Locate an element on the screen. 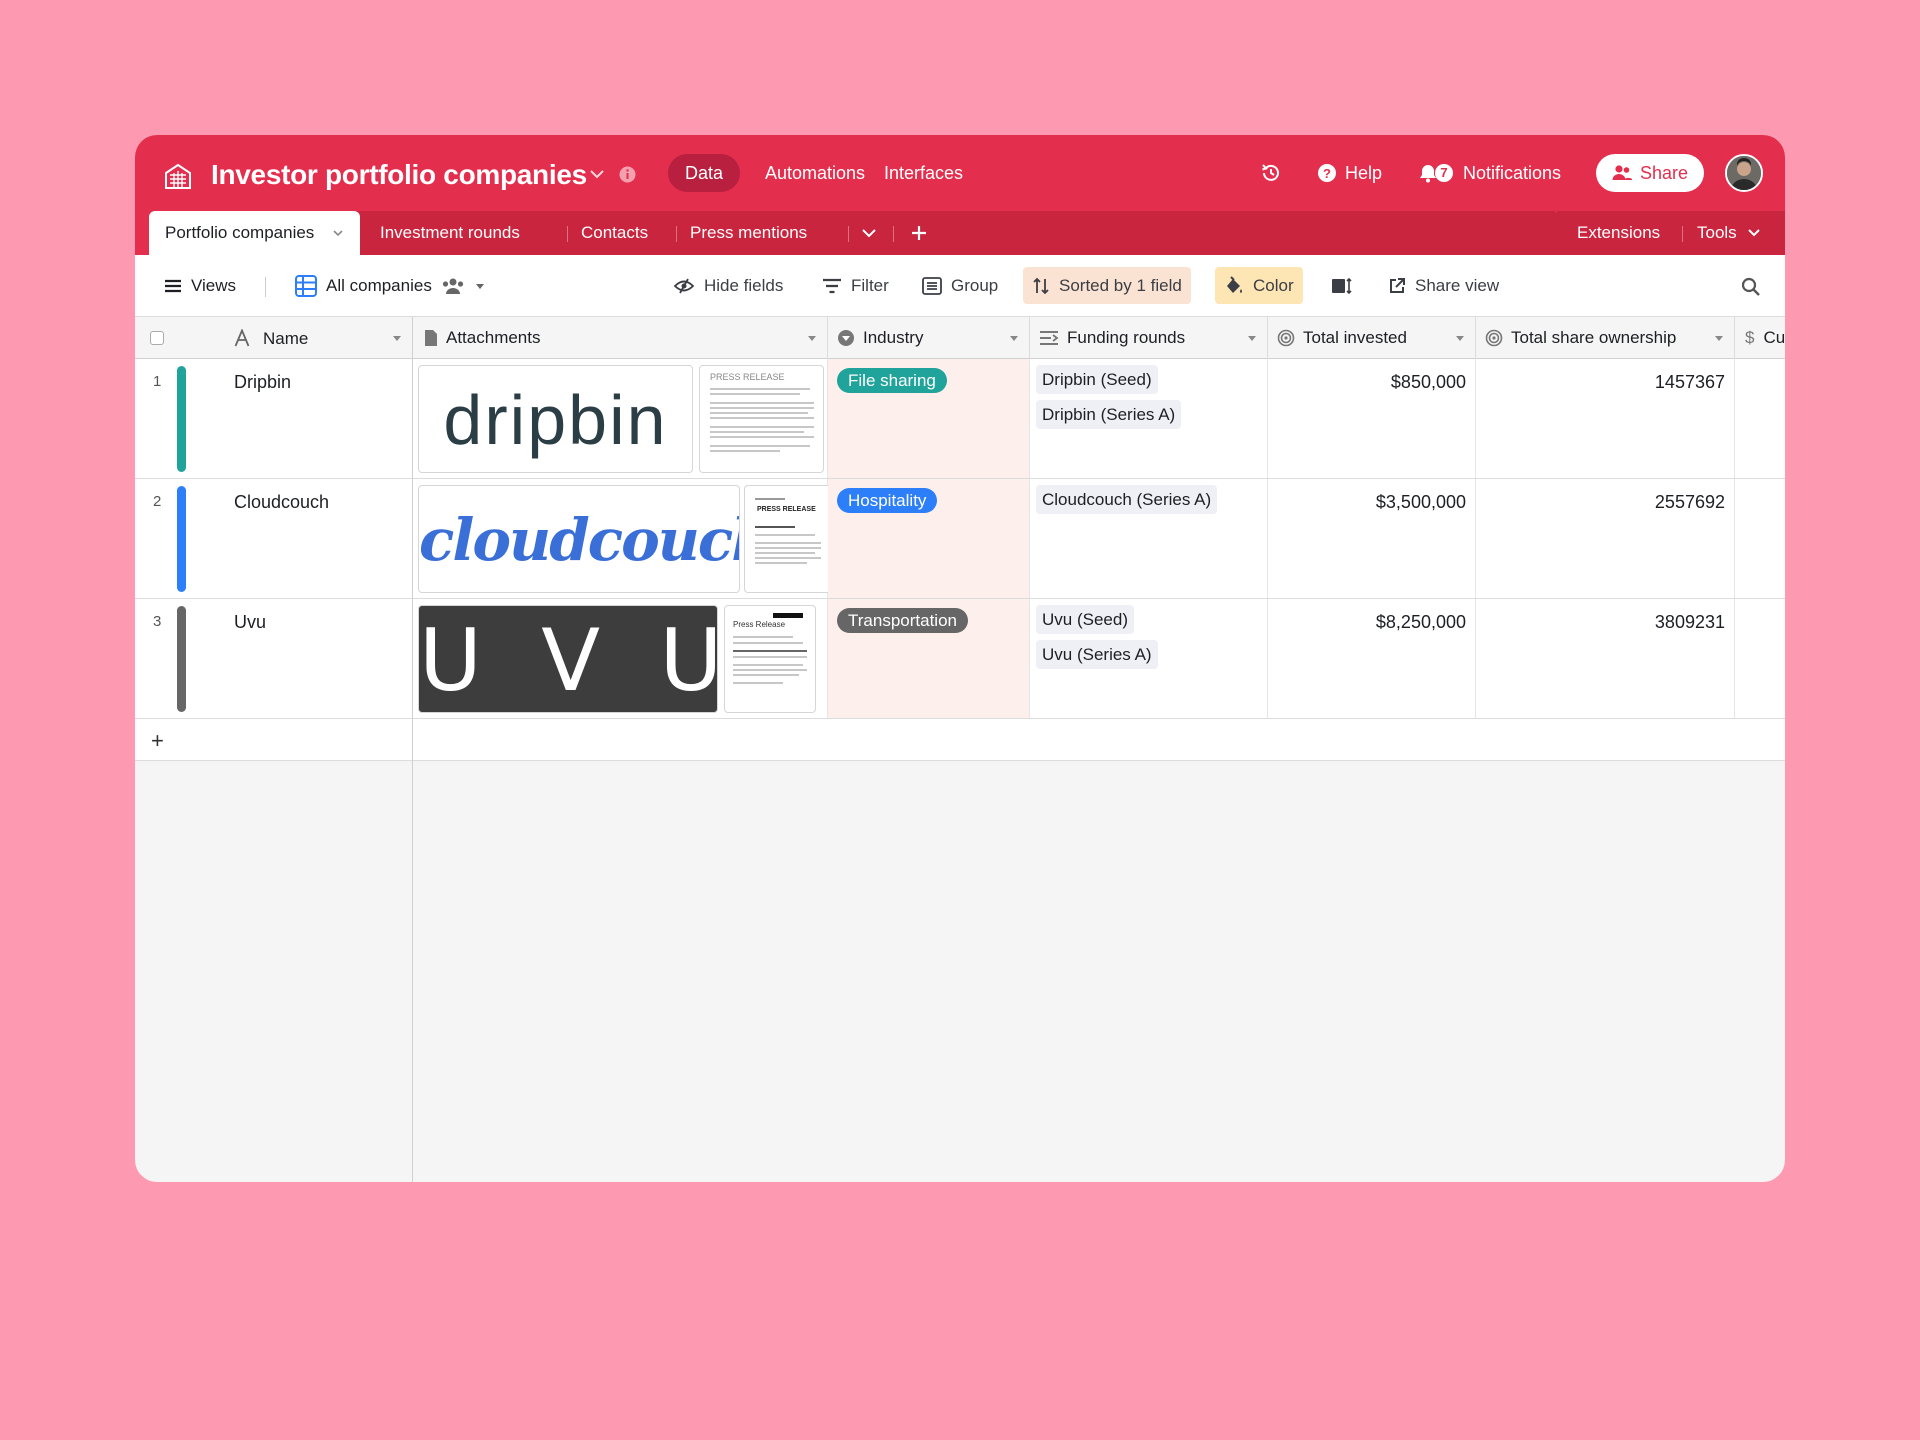 This screenshot has height=1440, width=1920. add-record-row: + is located at coordinates (960, 740).